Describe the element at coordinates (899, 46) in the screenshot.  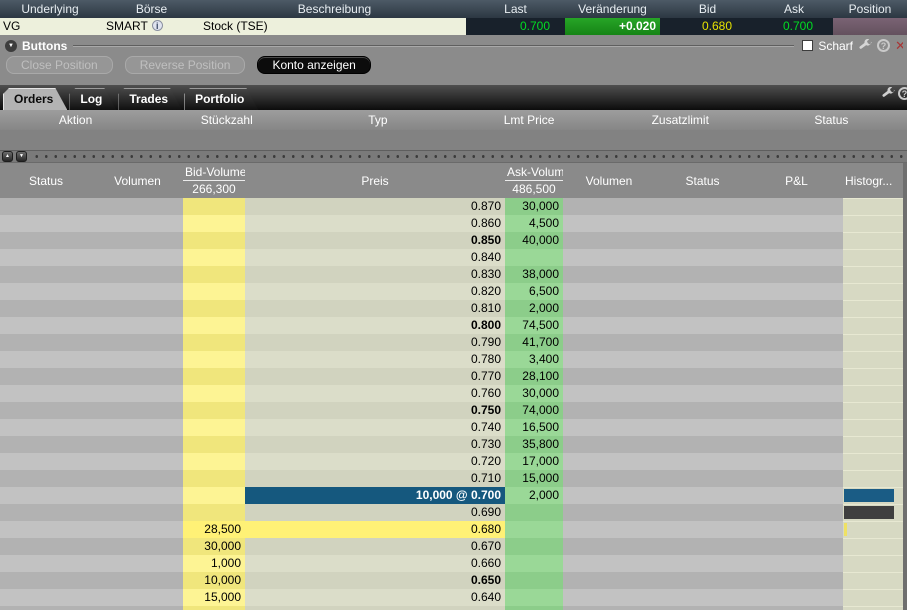
I see `close-icon: ✕` at that location.